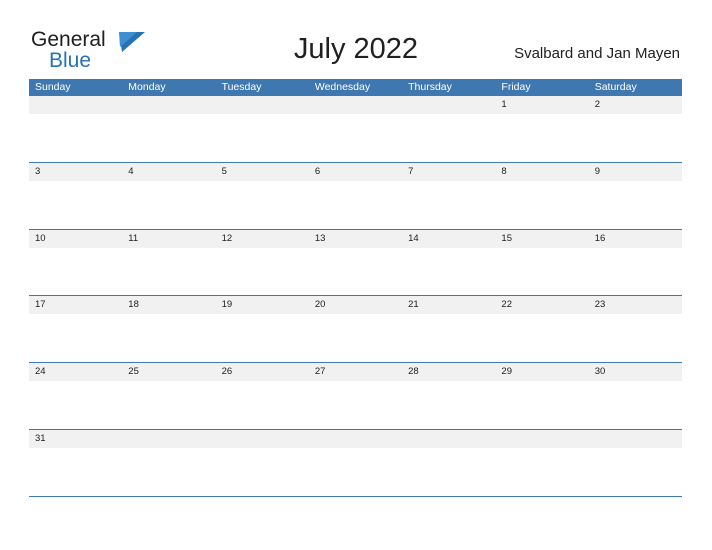 The width and height of the screenshot is (712, 550). I want to click on day-number: 30, so click(600, 372).